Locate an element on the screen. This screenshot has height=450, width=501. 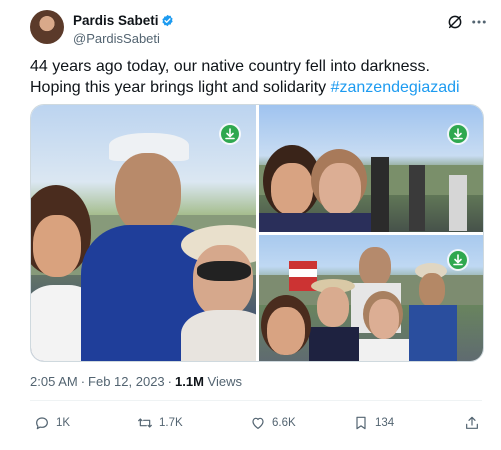
retweet-button: 1.7K is located at coordinates (160, 423).